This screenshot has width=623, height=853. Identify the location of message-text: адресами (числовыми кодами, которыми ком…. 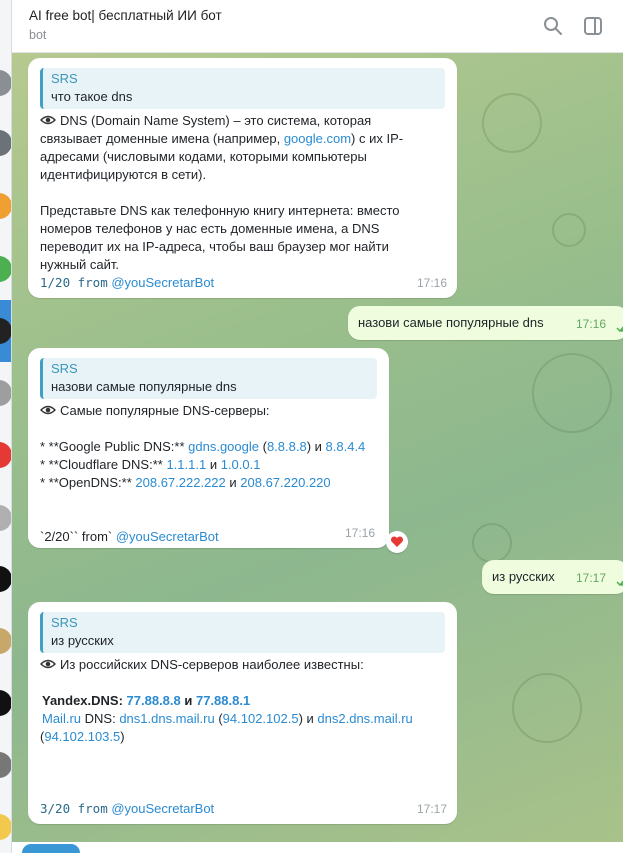
(203, 156).